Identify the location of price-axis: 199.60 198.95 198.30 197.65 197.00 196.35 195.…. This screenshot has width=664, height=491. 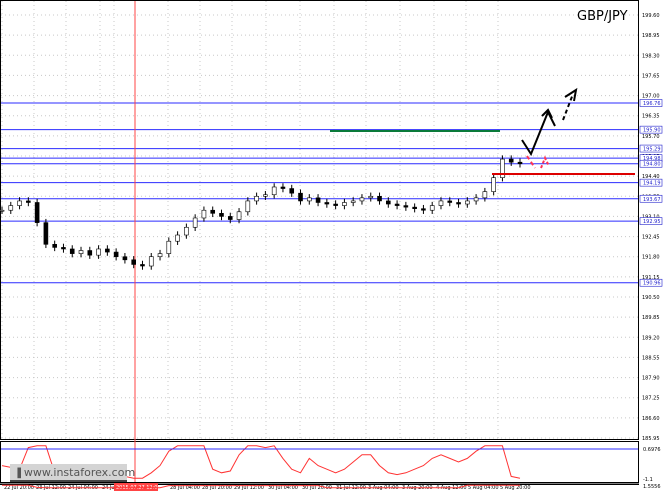
(651, 227).